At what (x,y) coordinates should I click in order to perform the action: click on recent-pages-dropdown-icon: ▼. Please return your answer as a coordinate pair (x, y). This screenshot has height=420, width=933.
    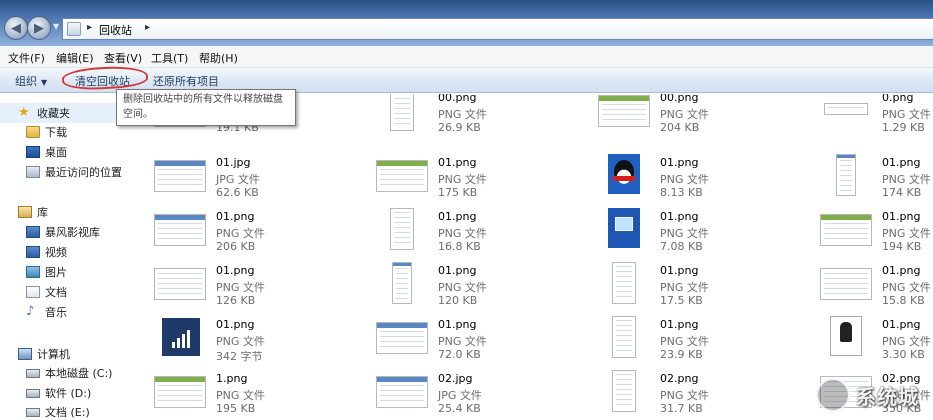
    Looking at the image, I should click on (56, 26).